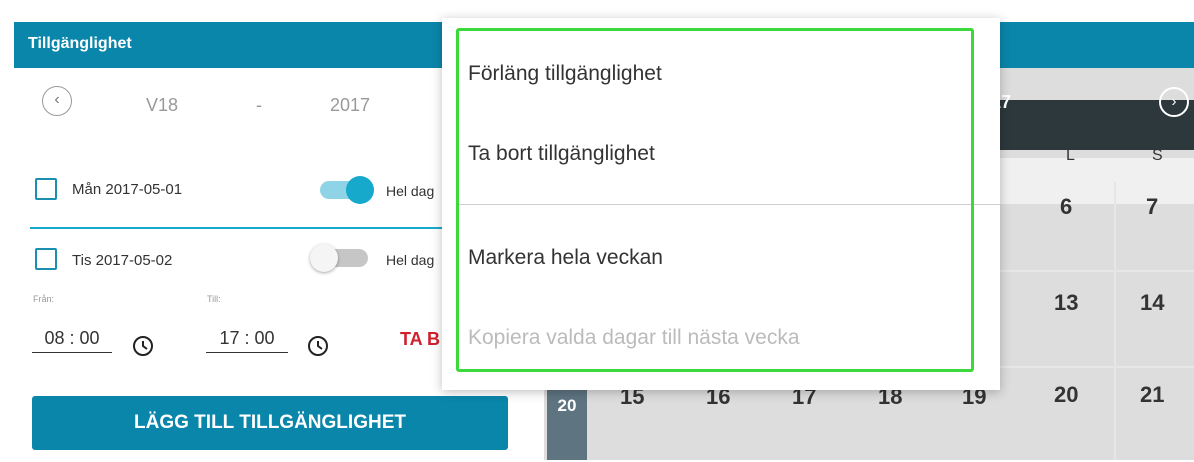  I want to click on all-day-label-mon: Hel dag, so click(410, 191).